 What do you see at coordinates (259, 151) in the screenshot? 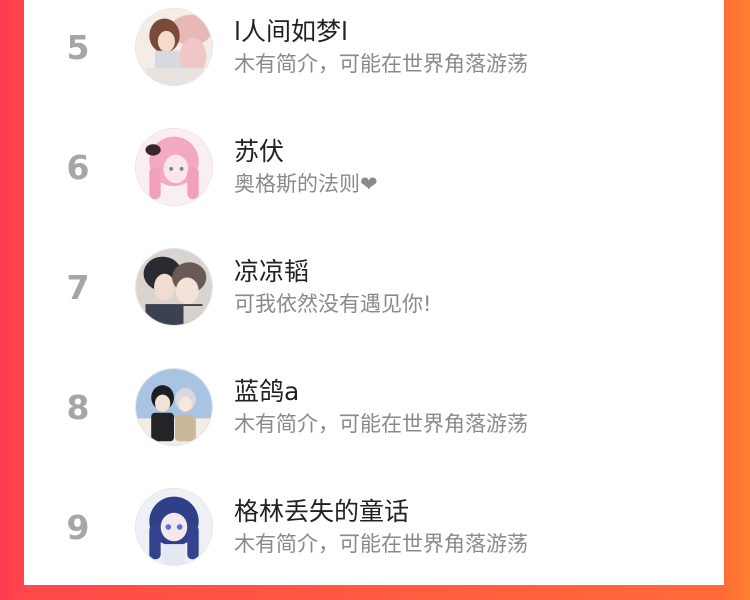
I see `user-name: 苏伏` at bounding box center [259, 151].